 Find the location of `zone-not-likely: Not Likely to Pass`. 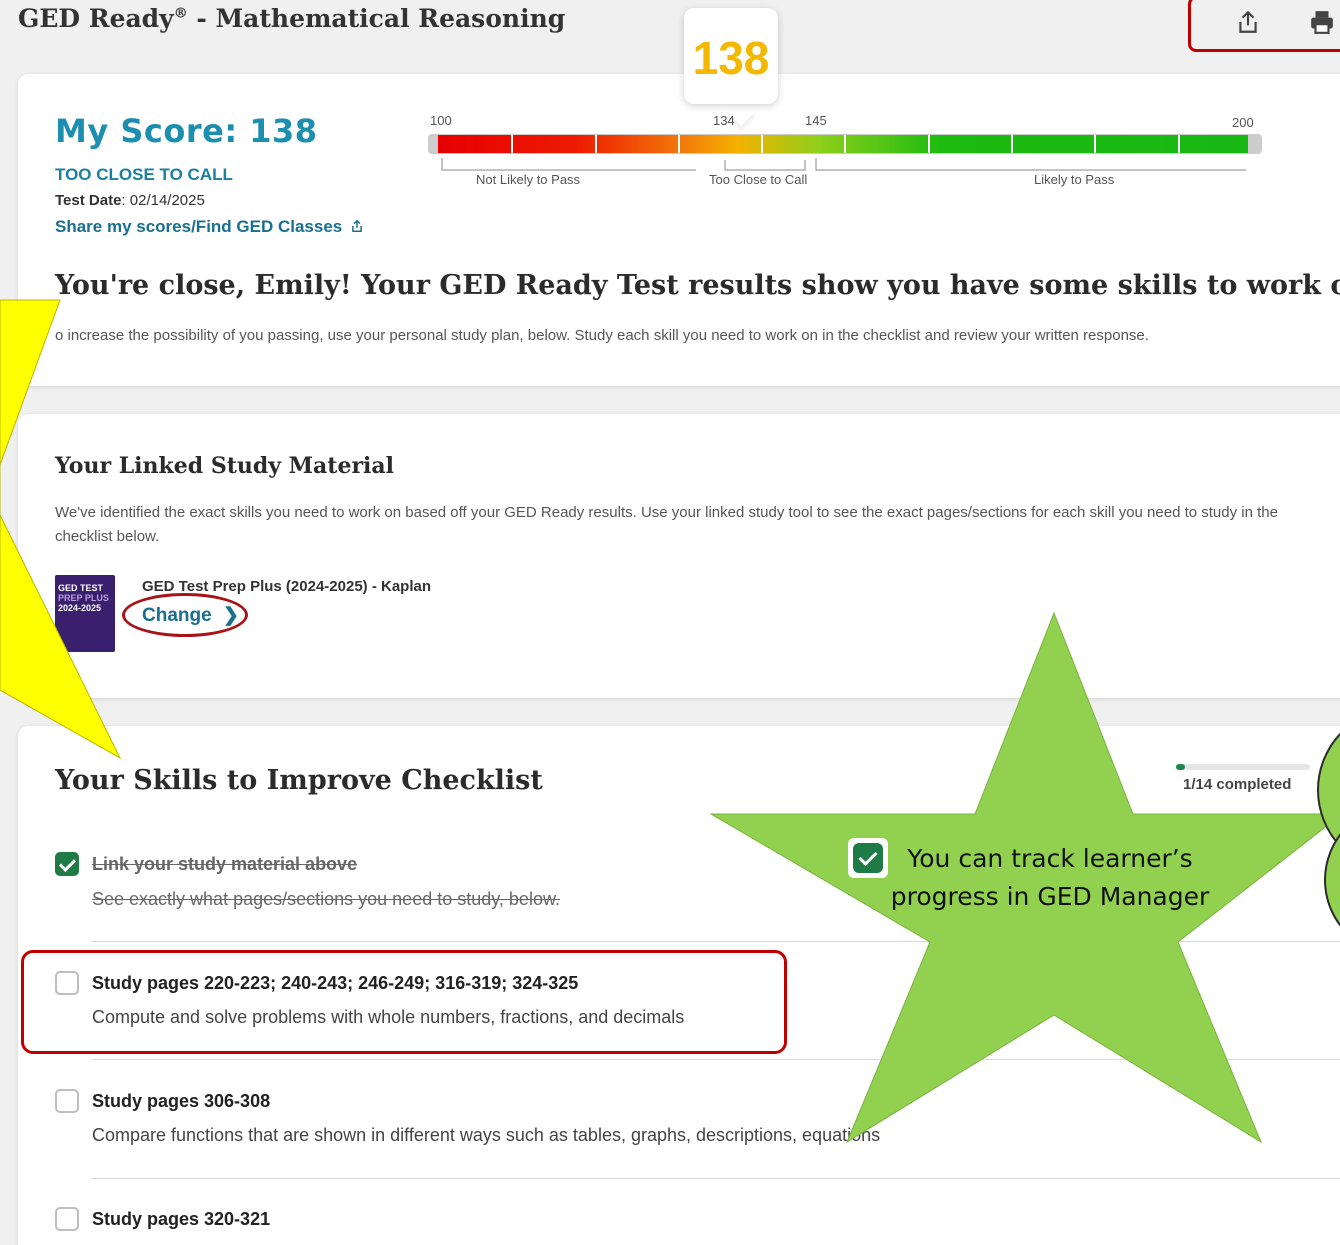

zone-not-likely: Not Likely to Pass is located at coordinates (528, 179).